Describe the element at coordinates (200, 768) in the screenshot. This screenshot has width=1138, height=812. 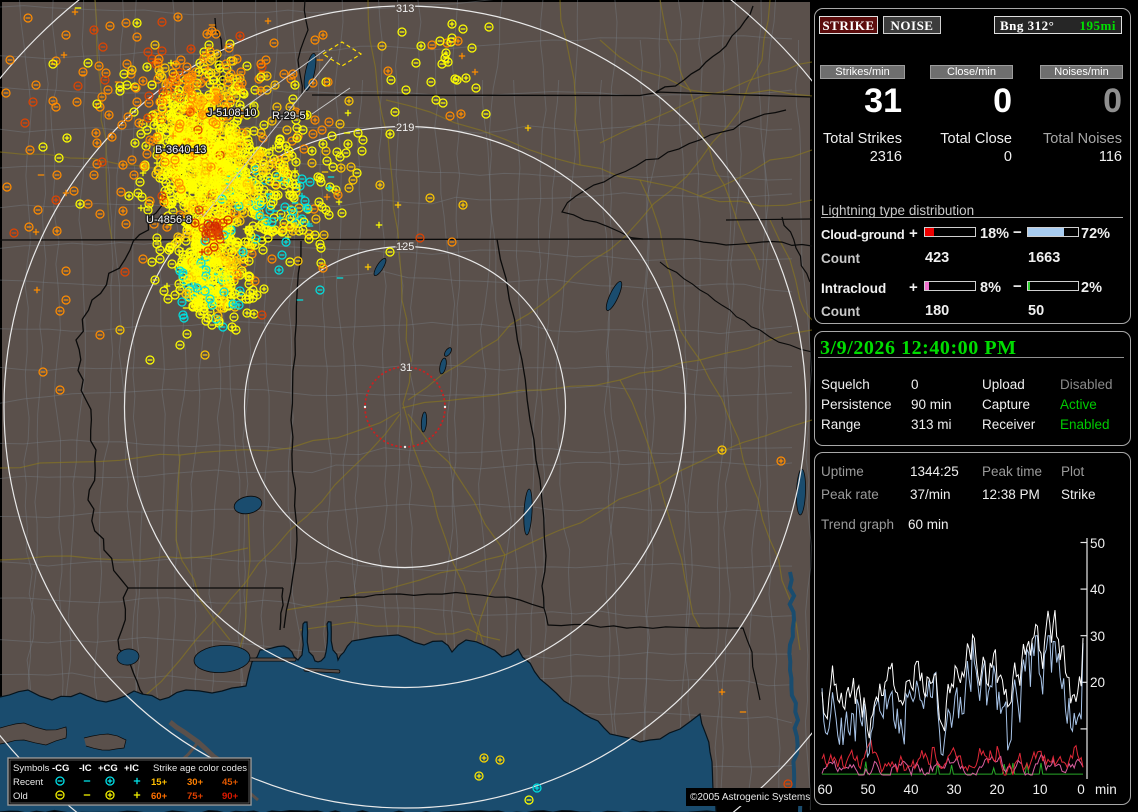
I see `svg-text: Strike age color codes` at that location.